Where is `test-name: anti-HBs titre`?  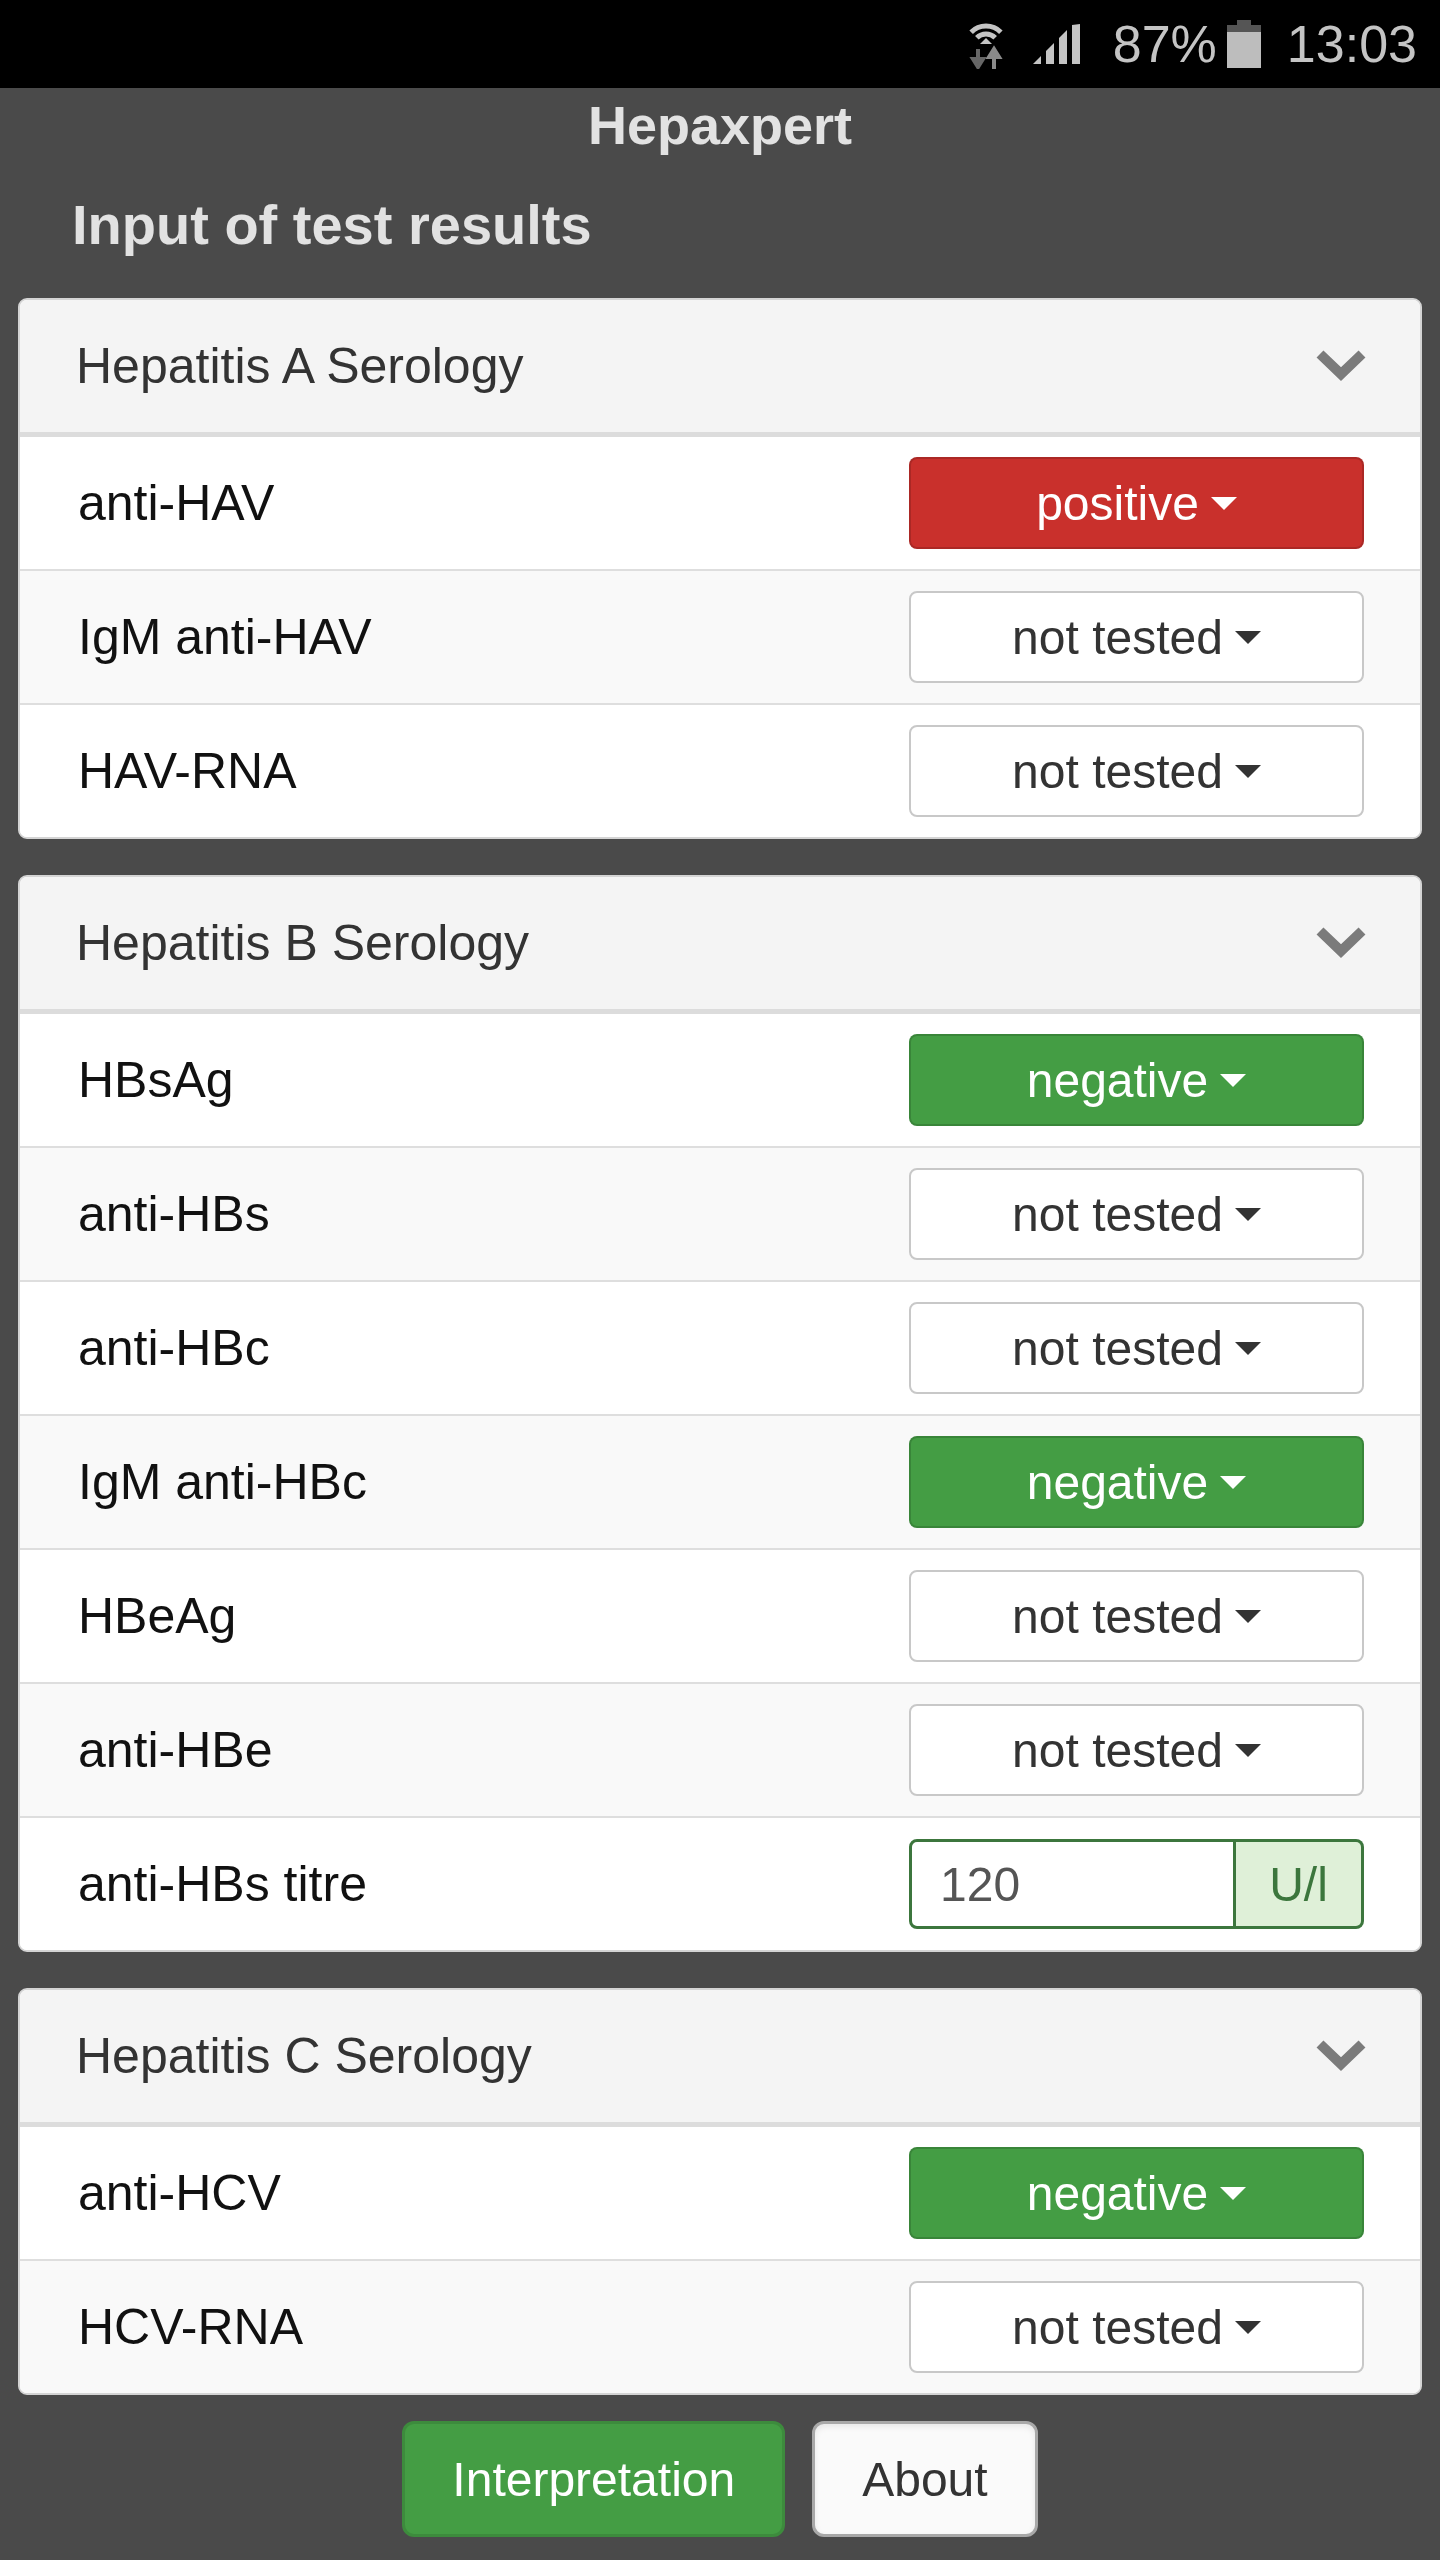 test-name: anti-HBs titre is located at coordinates (222, 1884).